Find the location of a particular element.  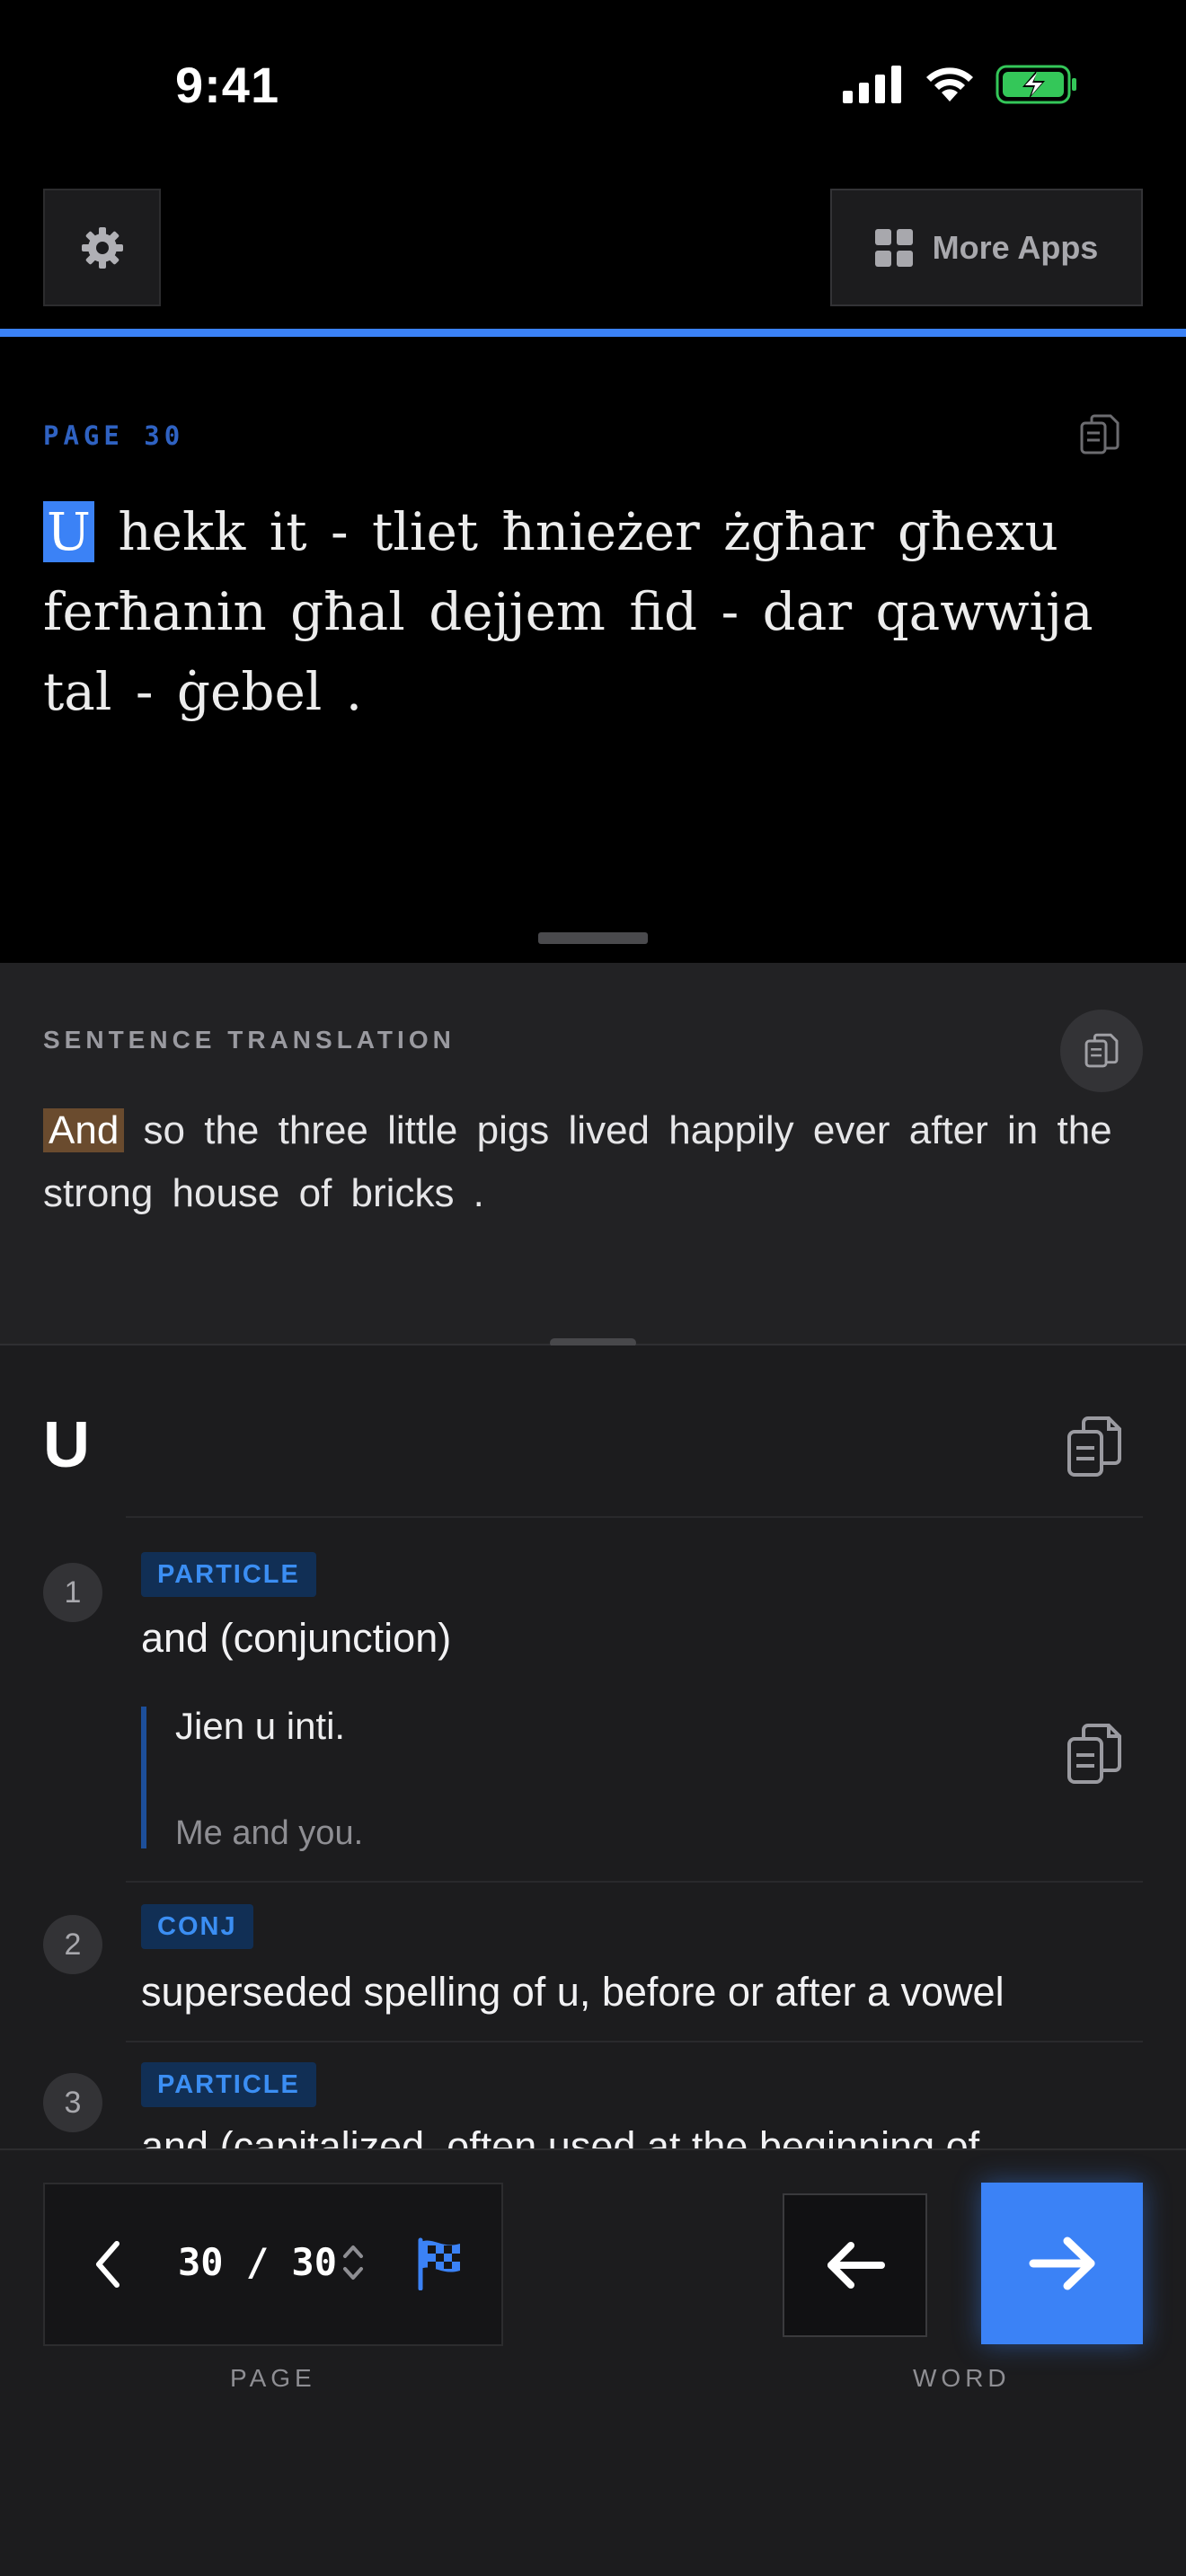

copy-icon is located at coordinates (1101, 1050).